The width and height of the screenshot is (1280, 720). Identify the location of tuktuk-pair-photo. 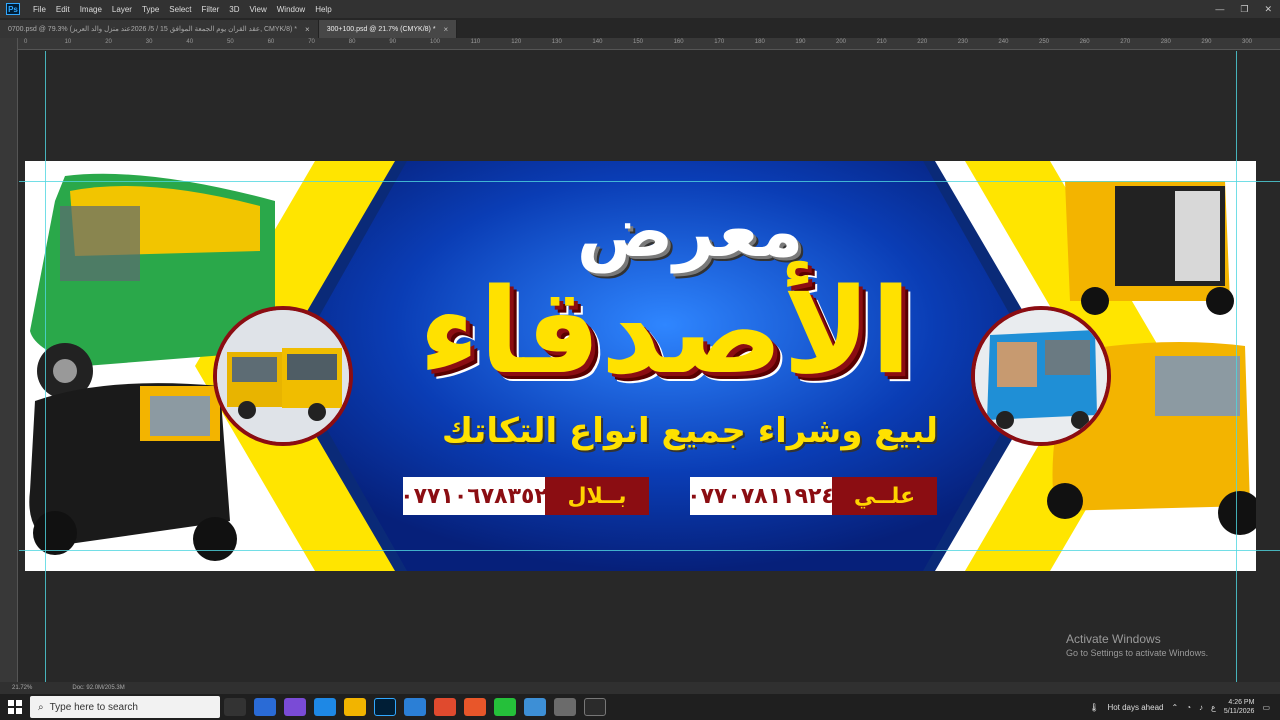
(283, 376).